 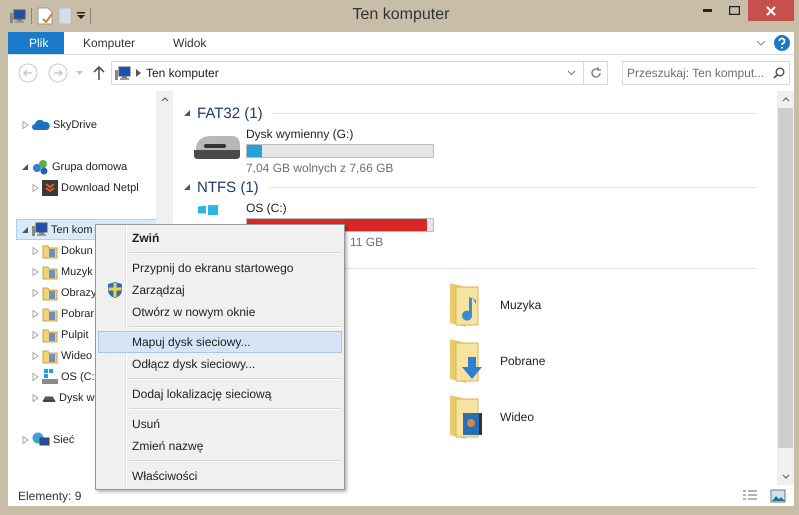 I want to click on minimize-icon, so click(x=707, y=10).